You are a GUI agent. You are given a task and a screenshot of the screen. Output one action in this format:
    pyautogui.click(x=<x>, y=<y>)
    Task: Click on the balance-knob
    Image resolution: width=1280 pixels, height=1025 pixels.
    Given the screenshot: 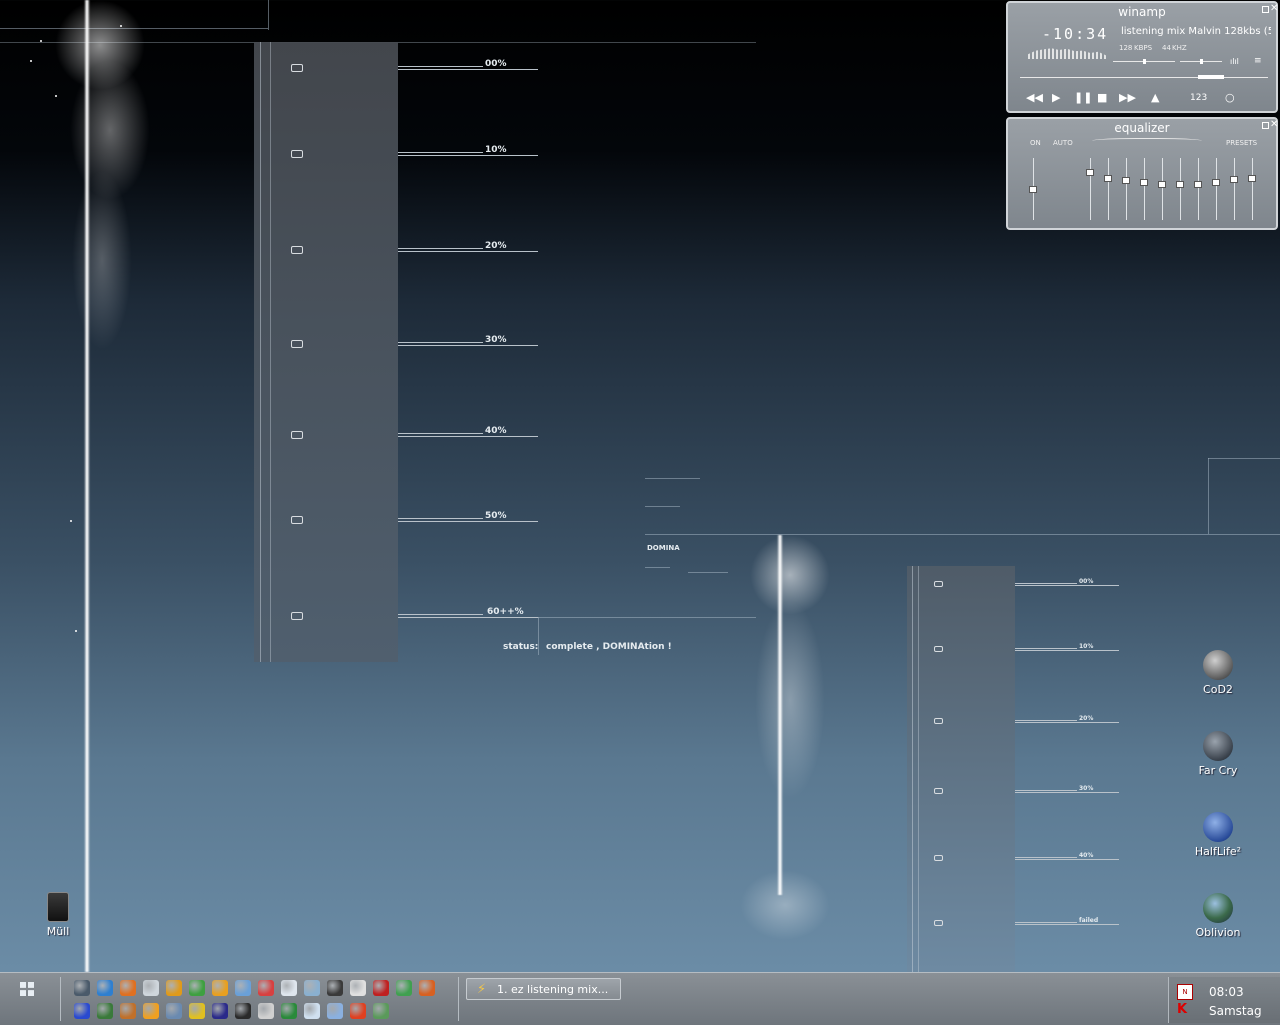 What is the action you would take?
    pyautogui.click(x=1201, y=61)
    